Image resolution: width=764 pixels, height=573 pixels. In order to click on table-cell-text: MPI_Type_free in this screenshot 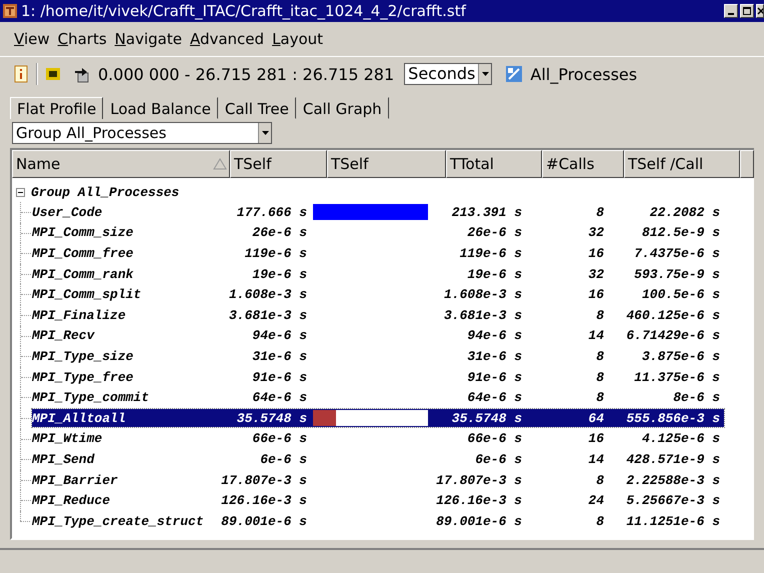, I will do `click(83, 377)`.